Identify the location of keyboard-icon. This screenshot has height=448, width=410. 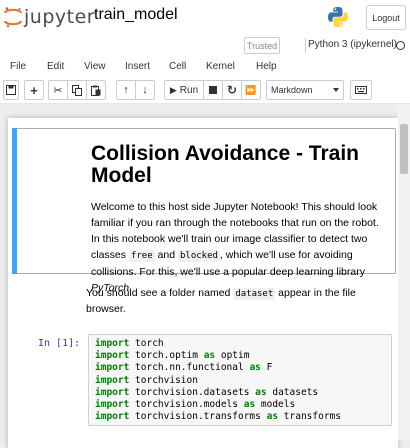
(361, 90).